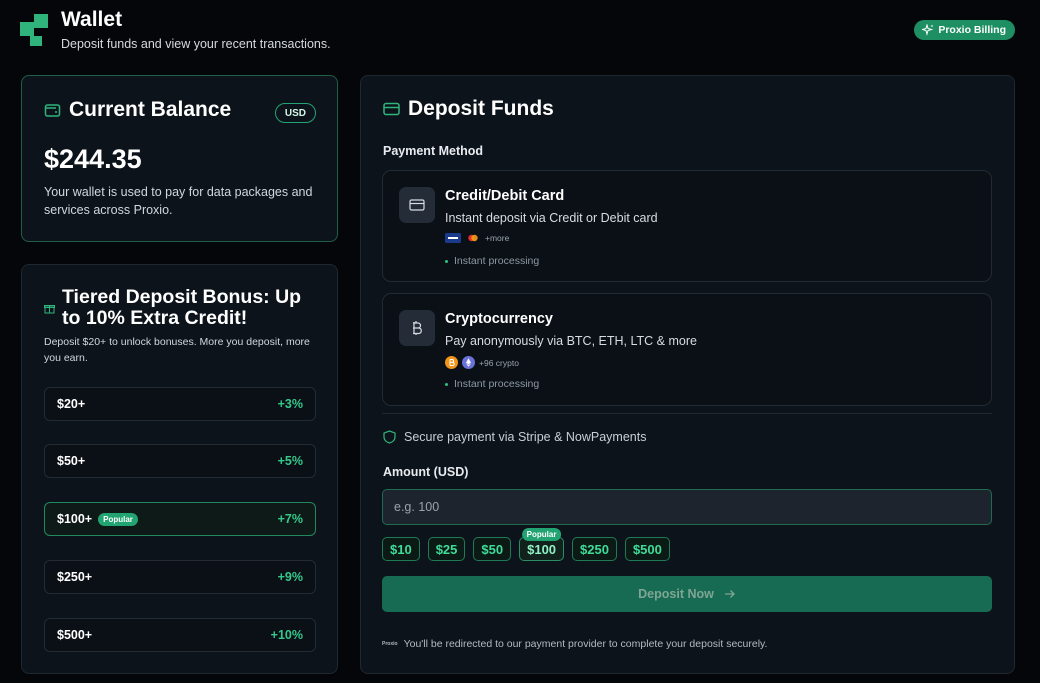 The height and width of the screenshot is (683, 1040). What do you see at coordinates (451, 362) in the screenshot?
I see `btc-coin-icon` at bounding box center [451, 362].